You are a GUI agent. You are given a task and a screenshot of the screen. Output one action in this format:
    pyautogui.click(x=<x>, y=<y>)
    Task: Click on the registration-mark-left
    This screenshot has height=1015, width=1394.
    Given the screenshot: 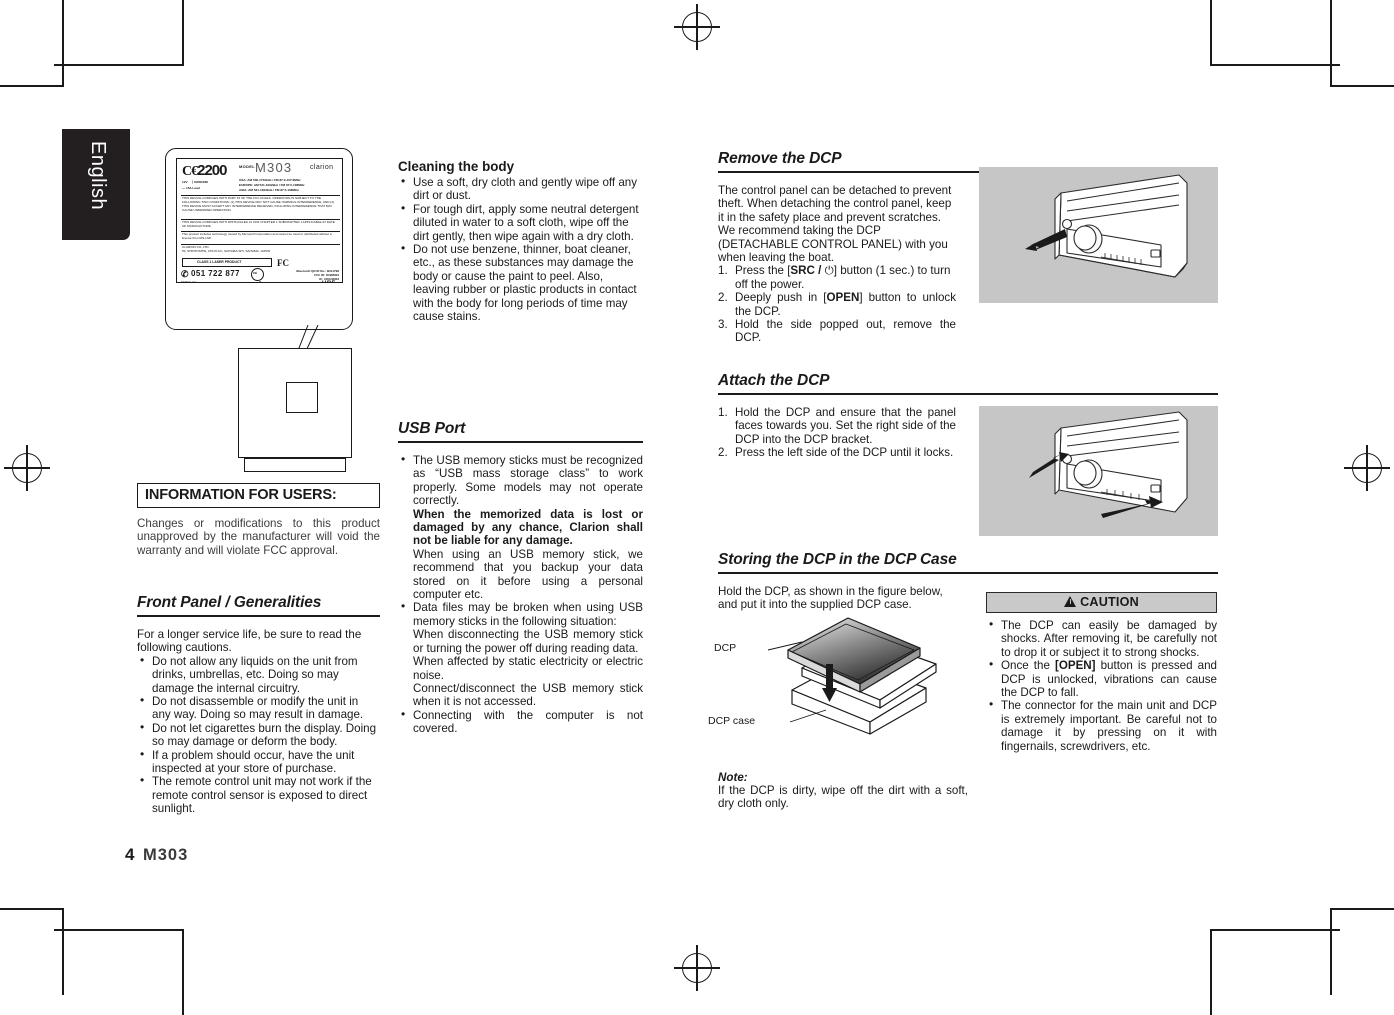 What is the action you would take?
    pyautogui.click(x=27, y=468)
    